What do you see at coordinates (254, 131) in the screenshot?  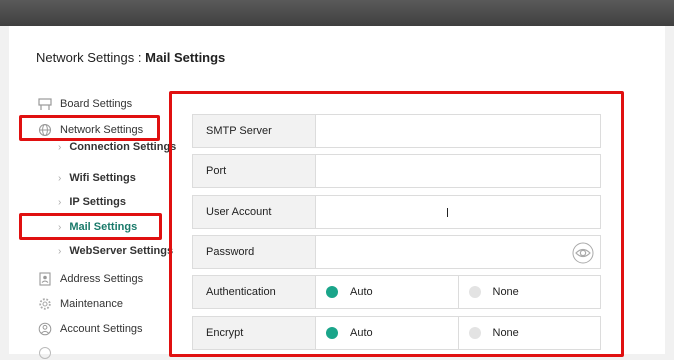 I see `smtp-server-label: SMTP Server` at bounding box center [254, 131].